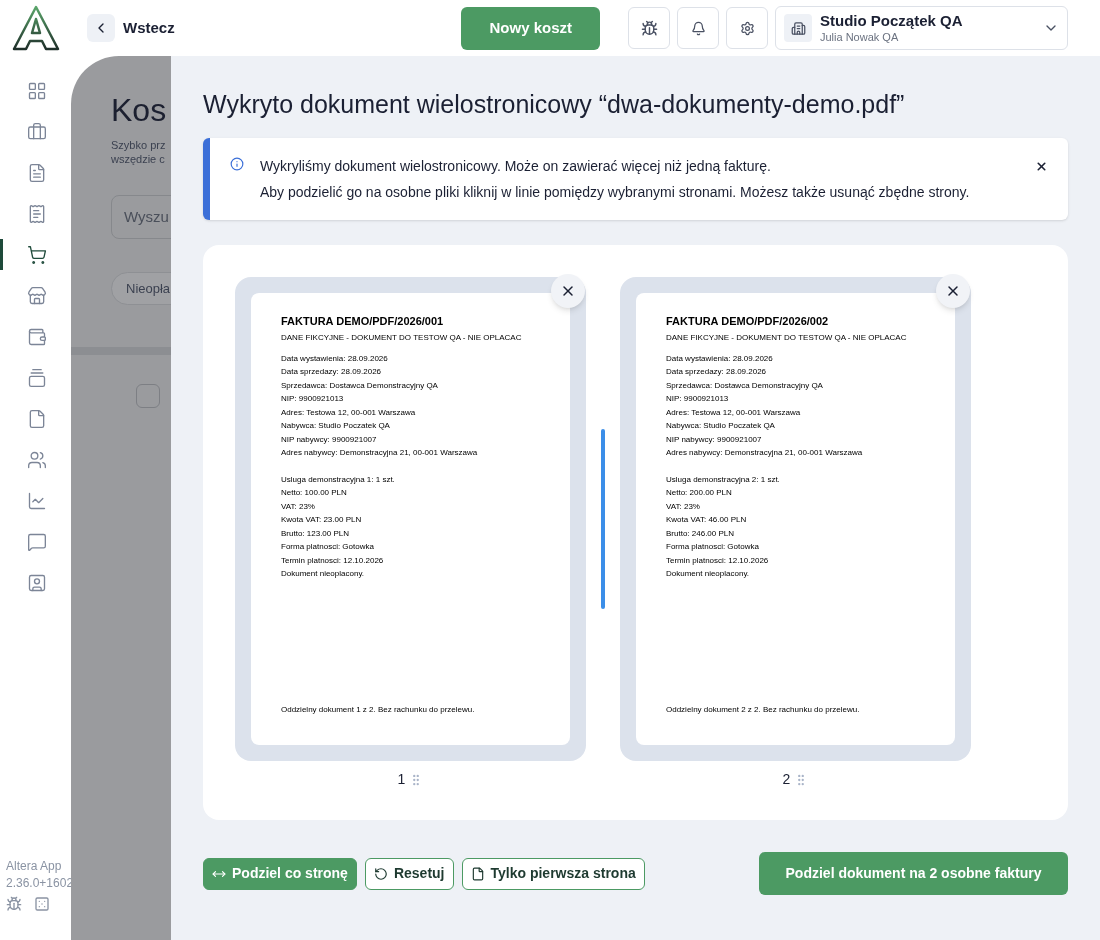  I want to click on invoice-line: Usluga demonstracyjna 1: 1 szt., so click(338, 479).